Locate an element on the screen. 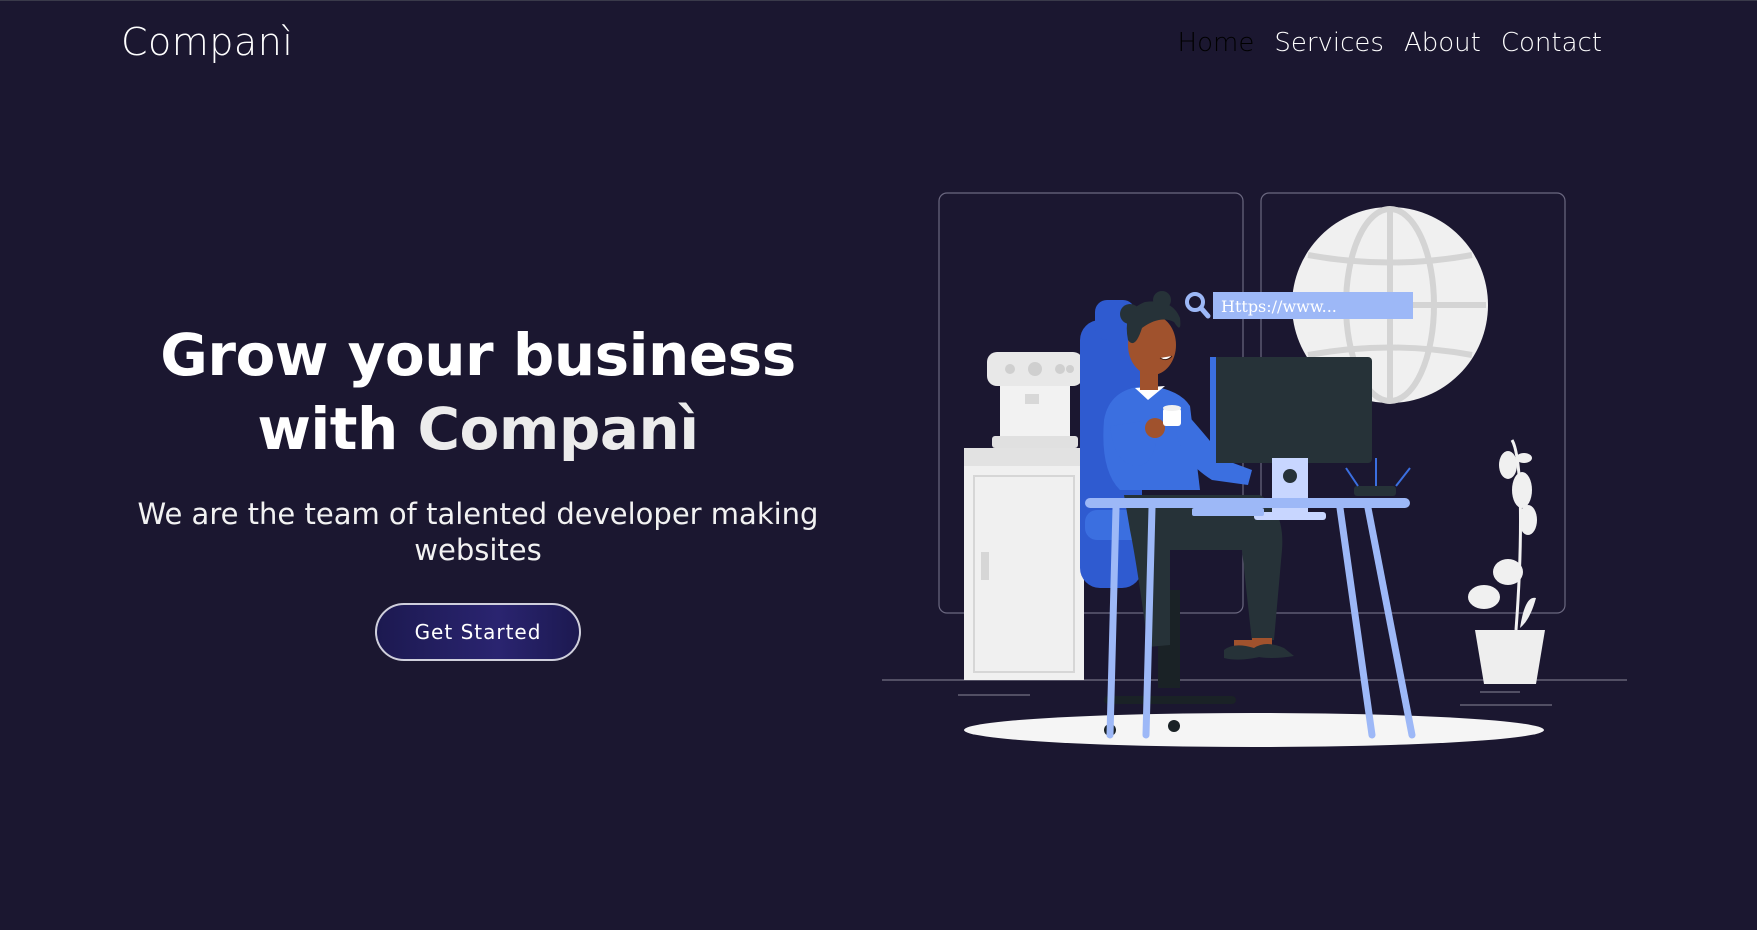 The height and width of the screenshot is (930, 1757). nav-contact-link: Contact is located at coordinates (1551, 43).